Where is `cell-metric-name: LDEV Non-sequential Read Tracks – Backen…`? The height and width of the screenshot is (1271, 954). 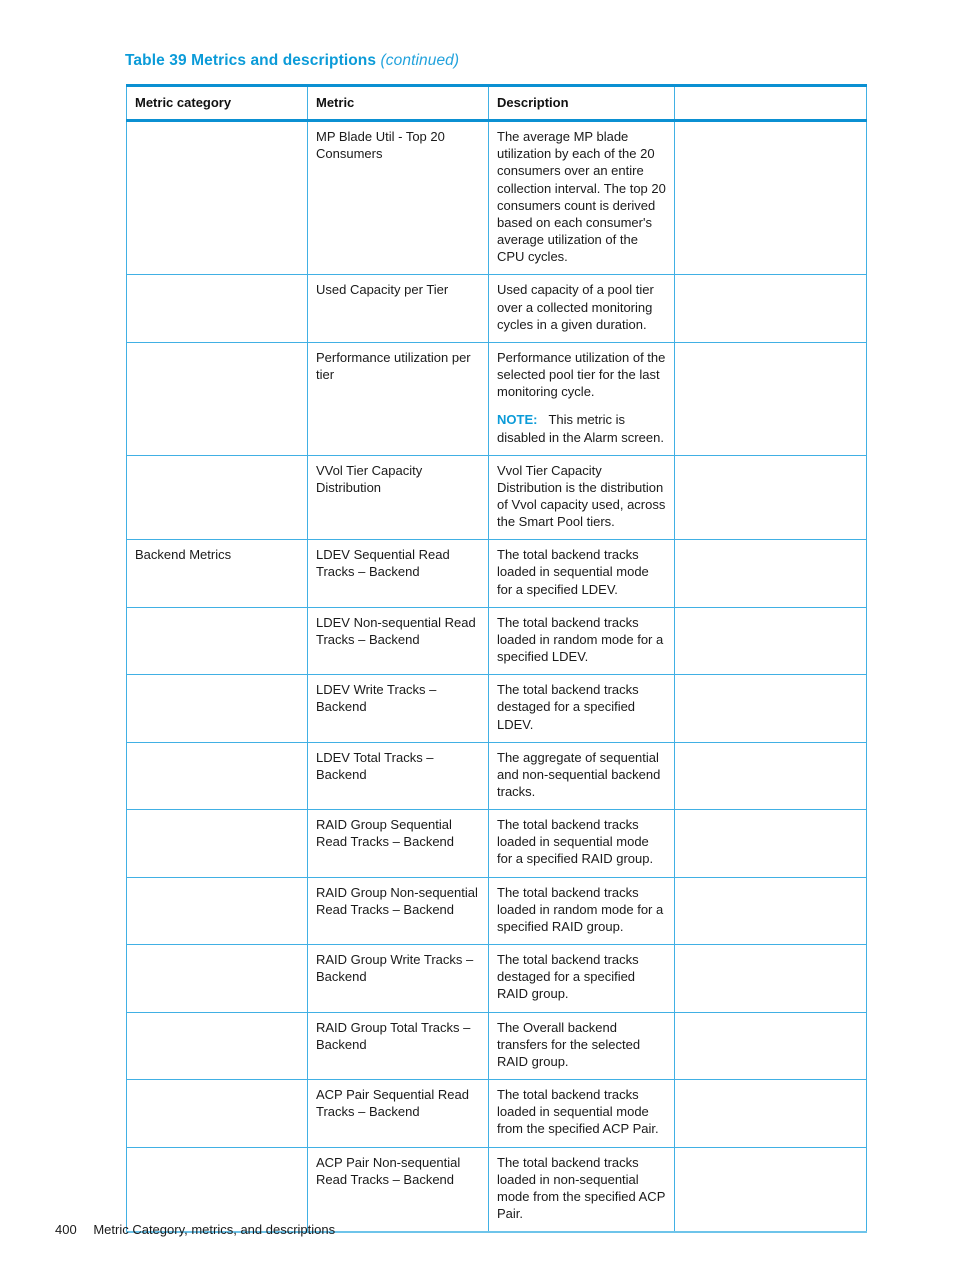 cell-metric-name: LDEV Non-sequential Read Tracks – Backen… is located at coordinates (398, 641).